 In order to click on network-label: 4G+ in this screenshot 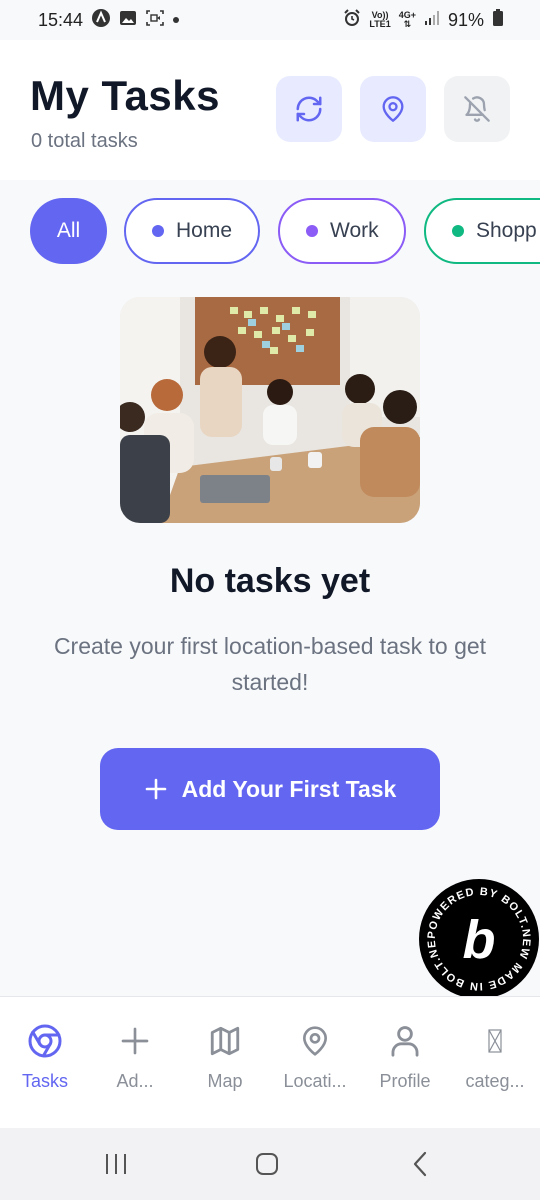, I will do `click(407, 15)`.